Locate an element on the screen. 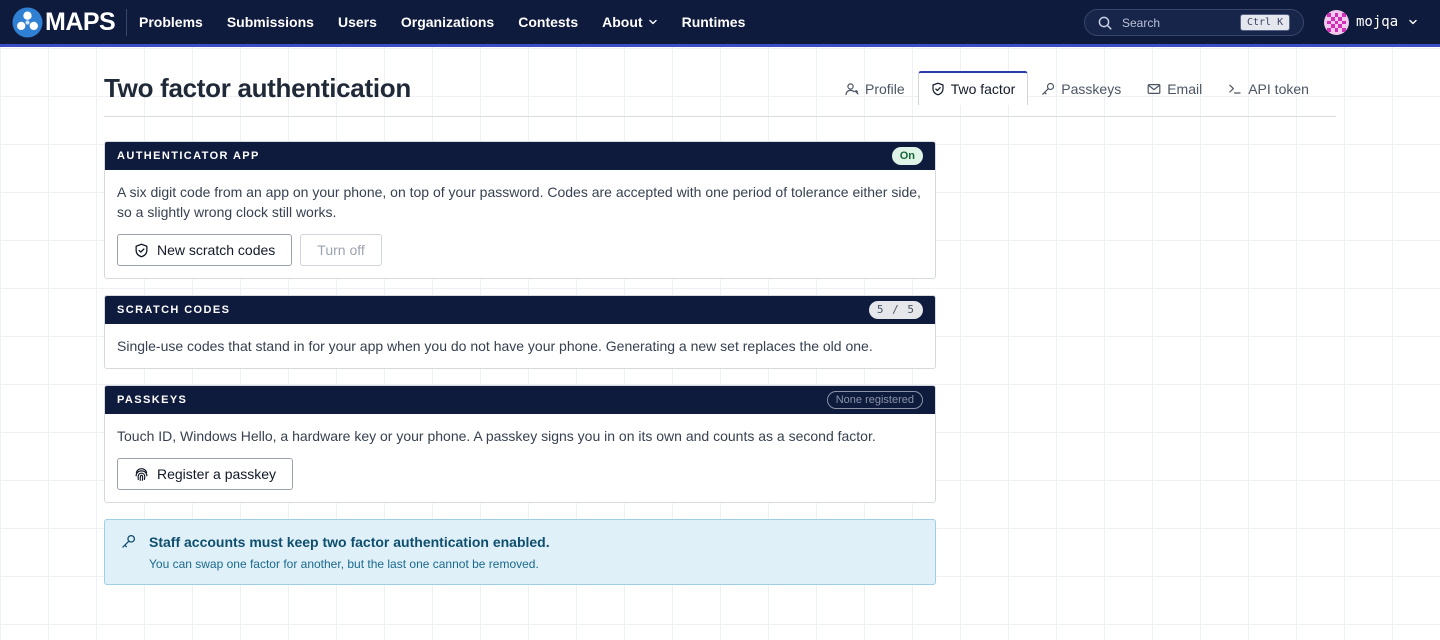 The width and height of the screenshot is (1440, 640). panel-header: AUTHENTICATOR APP On is located at coordinates (520, 156).